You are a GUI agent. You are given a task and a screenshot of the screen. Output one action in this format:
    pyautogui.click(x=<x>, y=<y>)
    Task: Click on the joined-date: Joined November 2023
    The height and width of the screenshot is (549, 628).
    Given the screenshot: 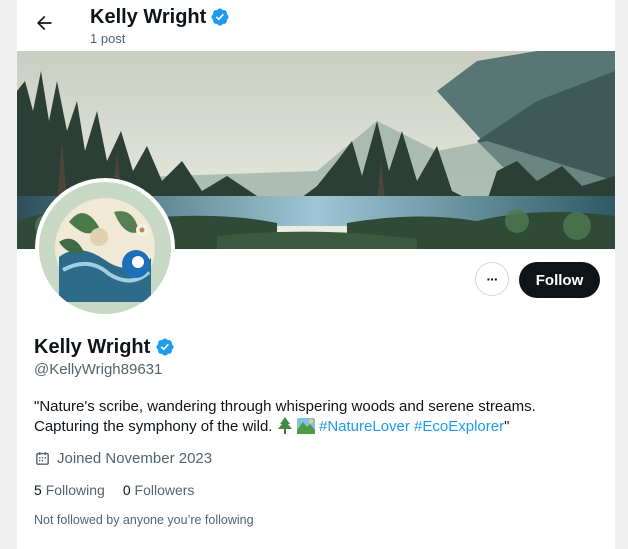 What is the action you would take?
    pyautogui.click(x=123, y=458)
    